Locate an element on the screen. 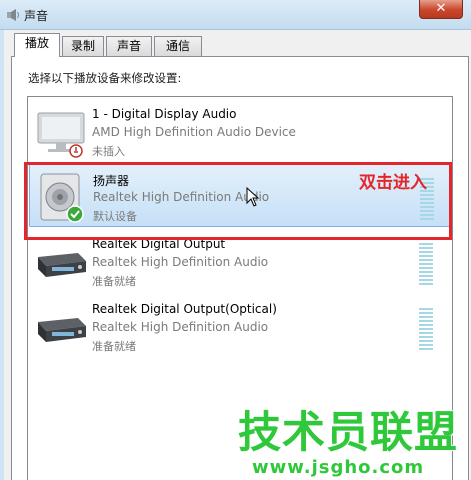 The width and height of the screenshot is (471, 480). close-button: ✕ is located at coordinates (441, 9).